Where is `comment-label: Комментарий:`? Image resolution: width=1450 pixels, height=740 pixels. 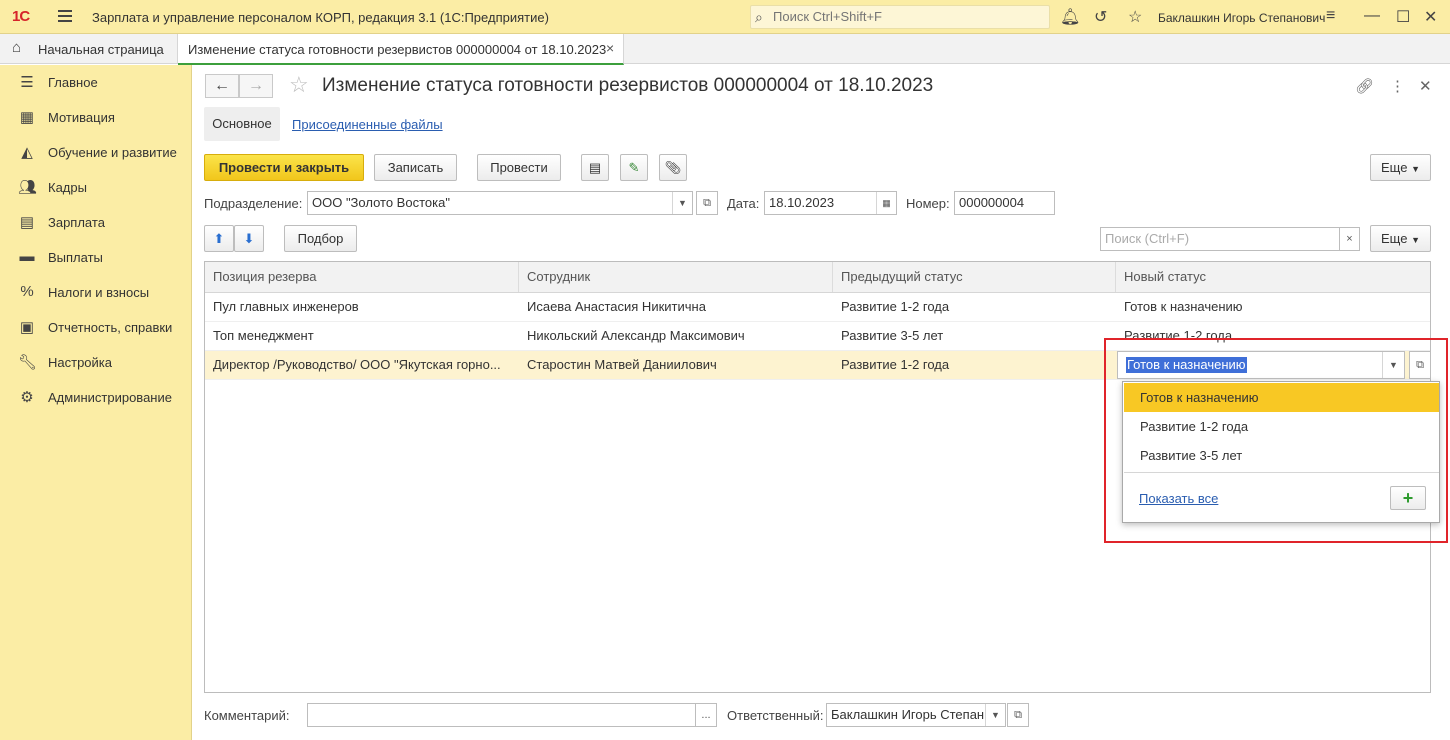
comment-label: Комментарий: is located at coordinates (247, 715).